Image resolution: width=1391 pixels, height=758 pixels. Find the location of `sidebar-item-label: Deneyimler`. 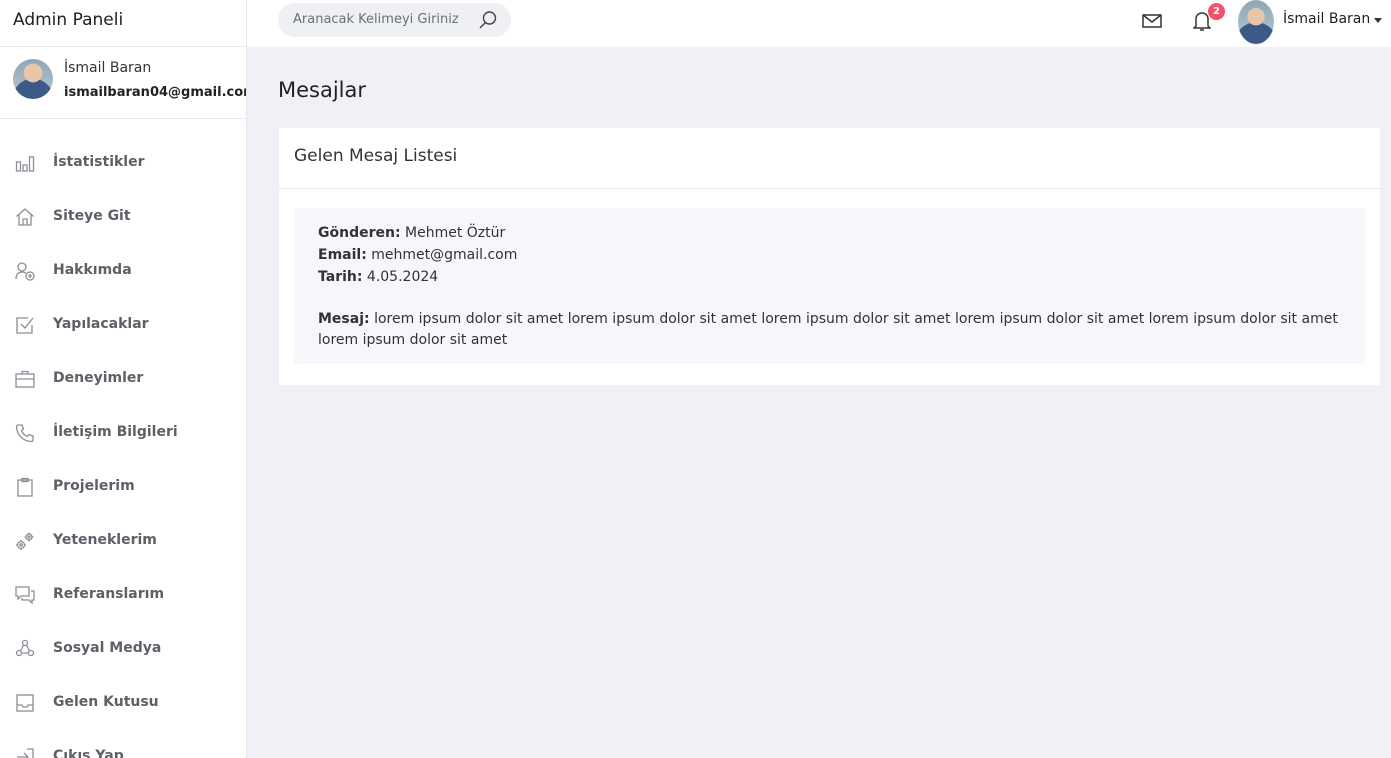

sidebar-item-label: Deneyimler is located at coordinates (98, 378).